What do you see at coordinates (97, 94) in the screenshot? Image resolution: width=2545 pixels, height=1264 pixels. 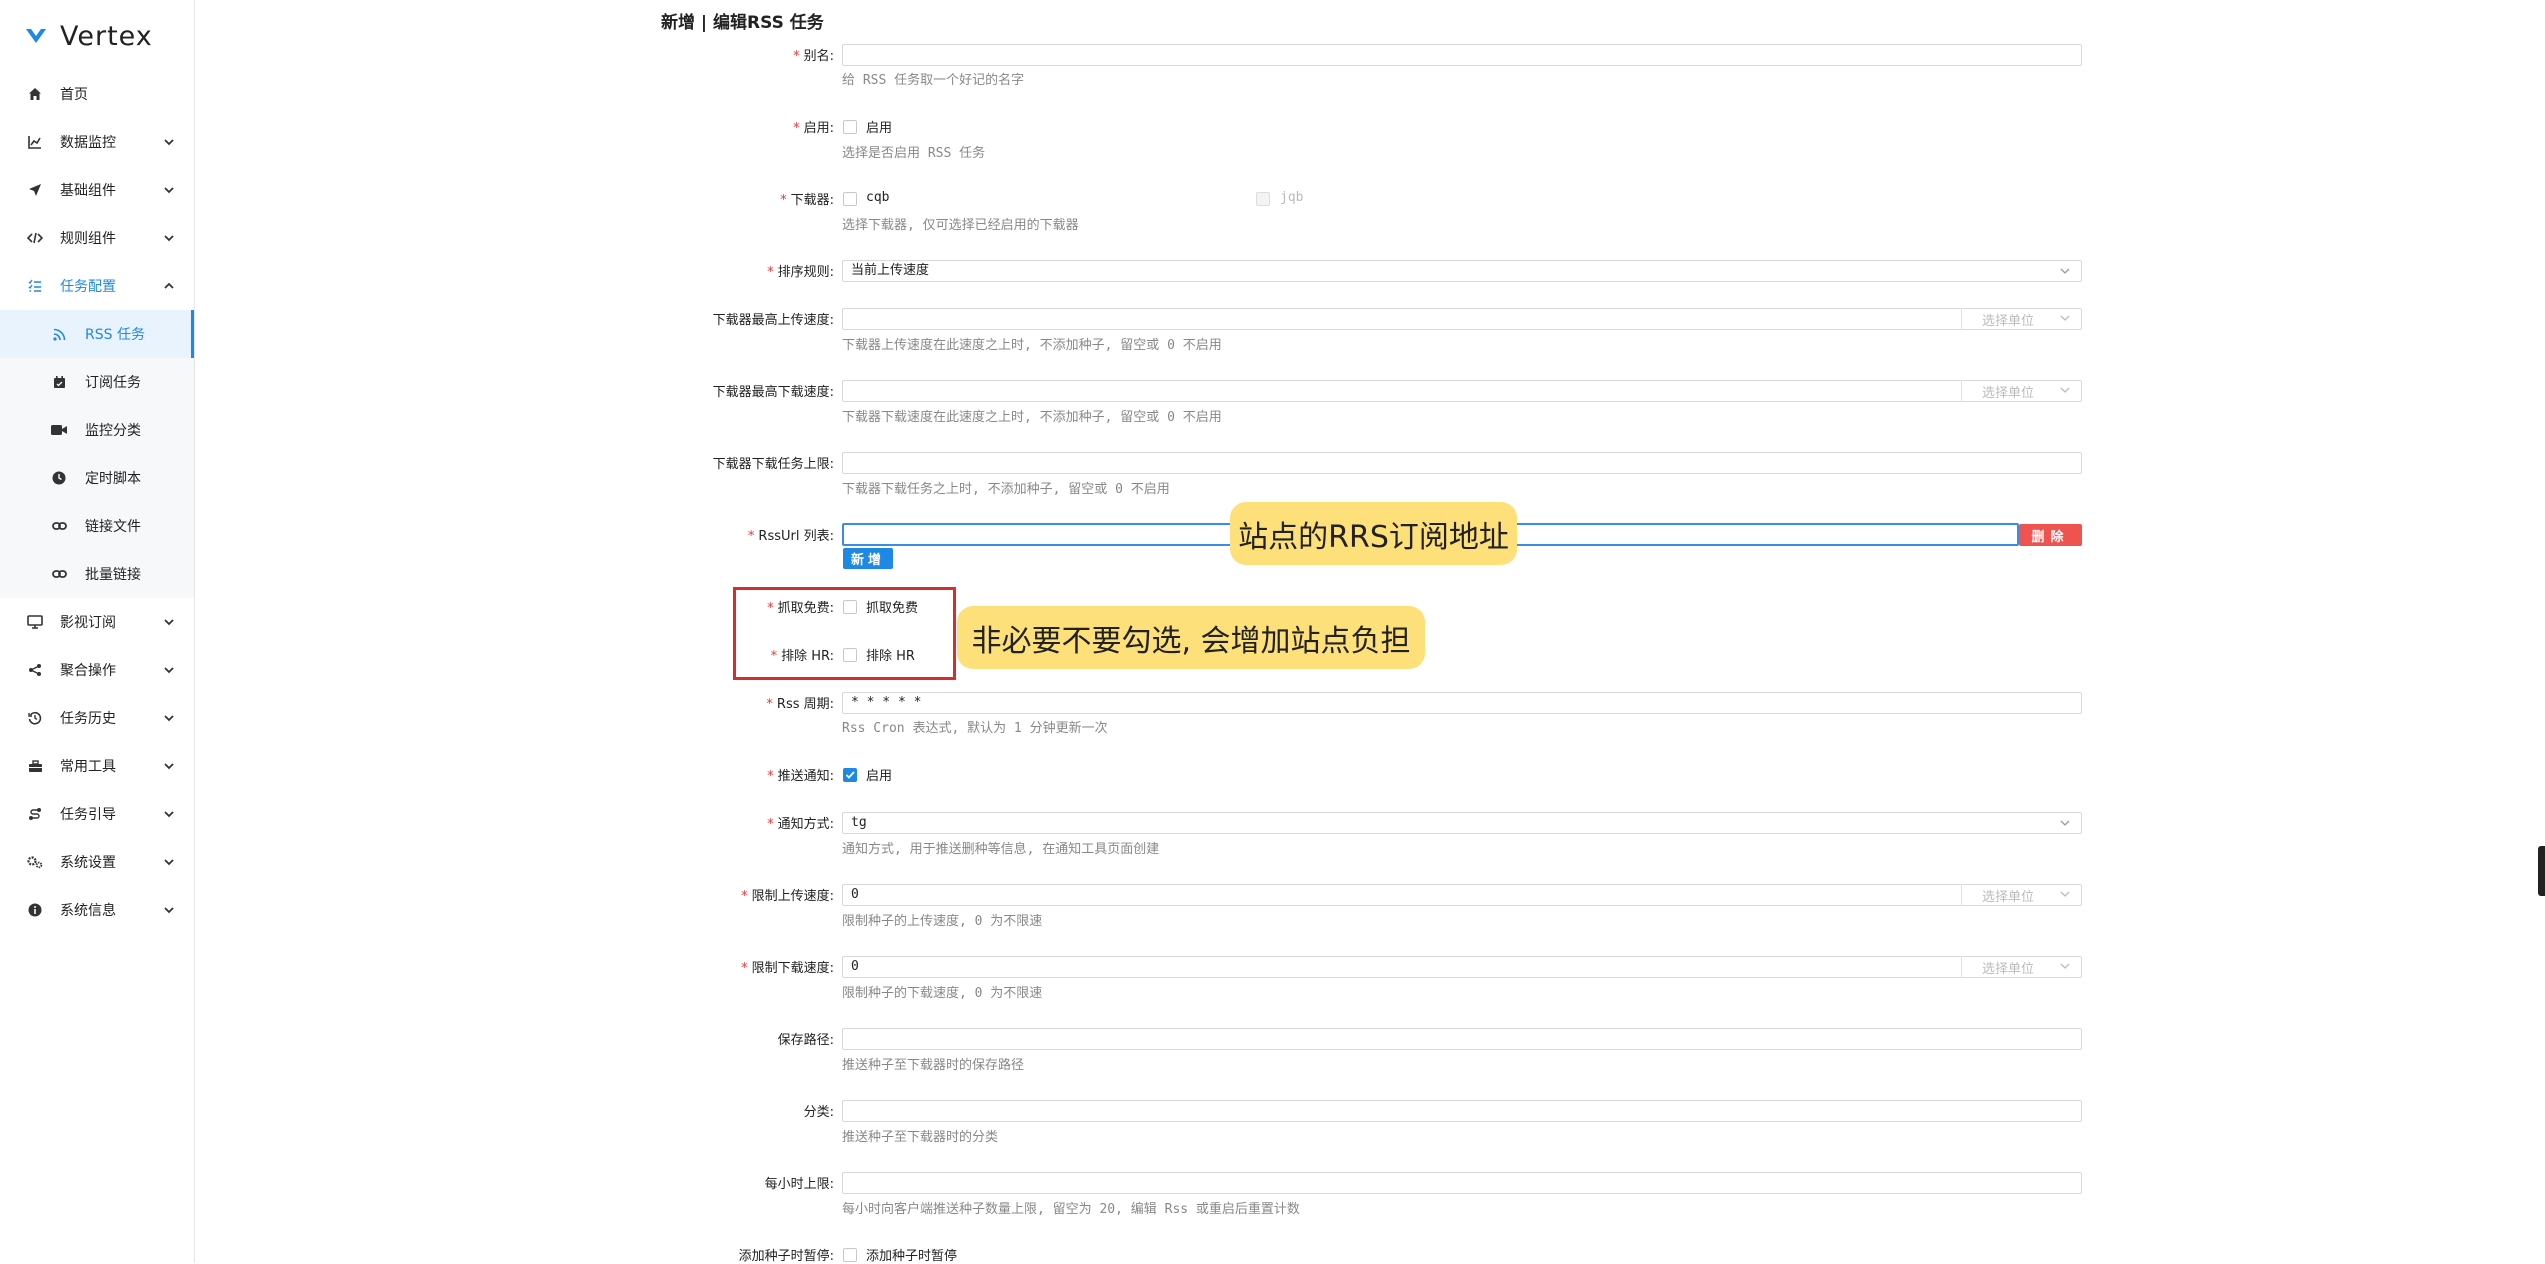 I see `sidebar-item-home: 首页` at bounding box center [97, 94].